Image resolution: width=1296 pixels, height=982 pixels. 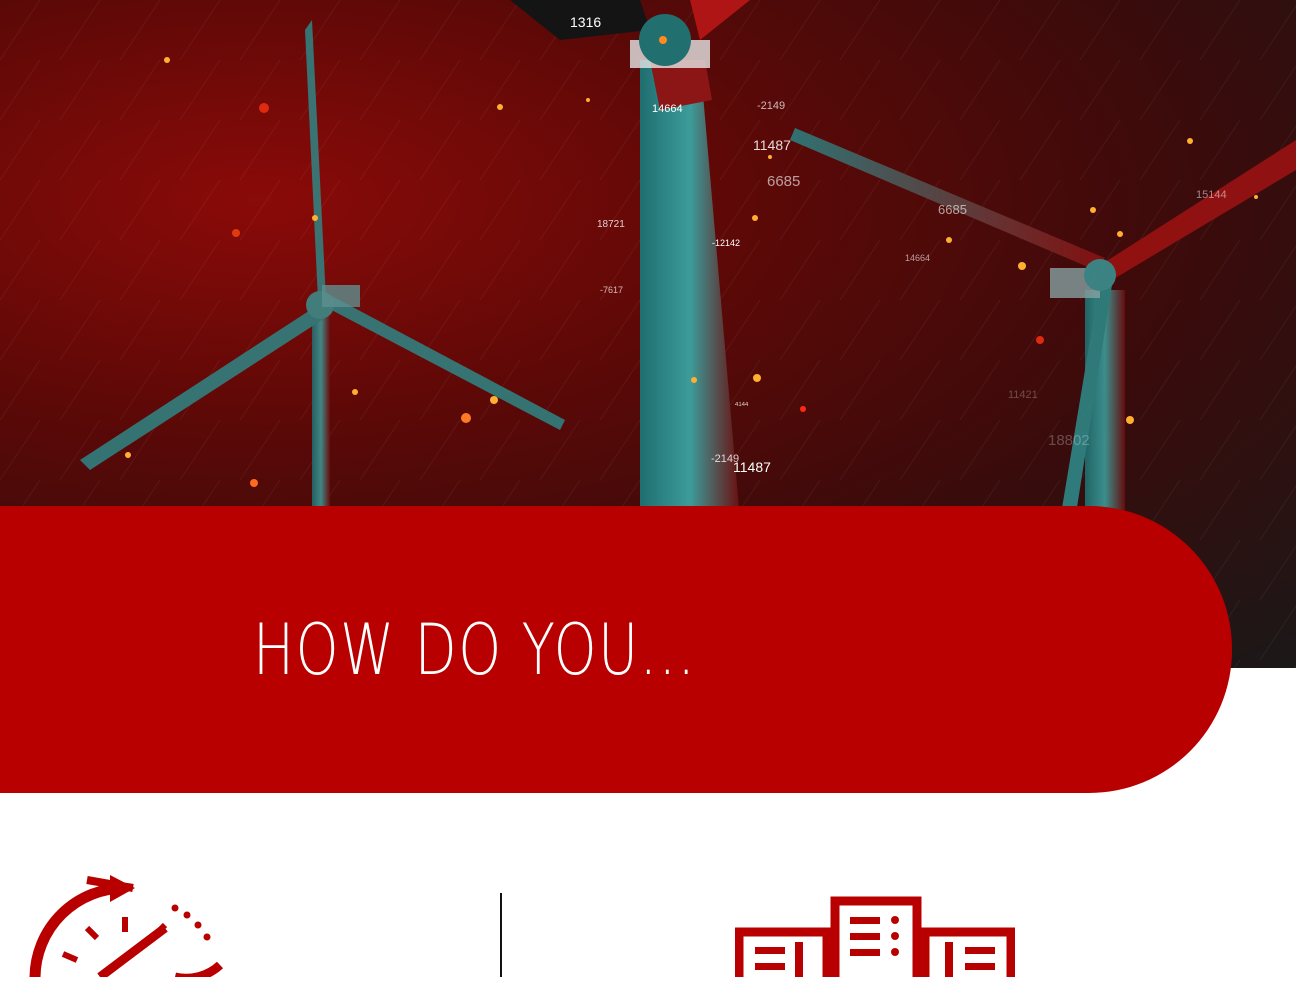 I want to click on buildings-icon, so click(x=875, y=938).